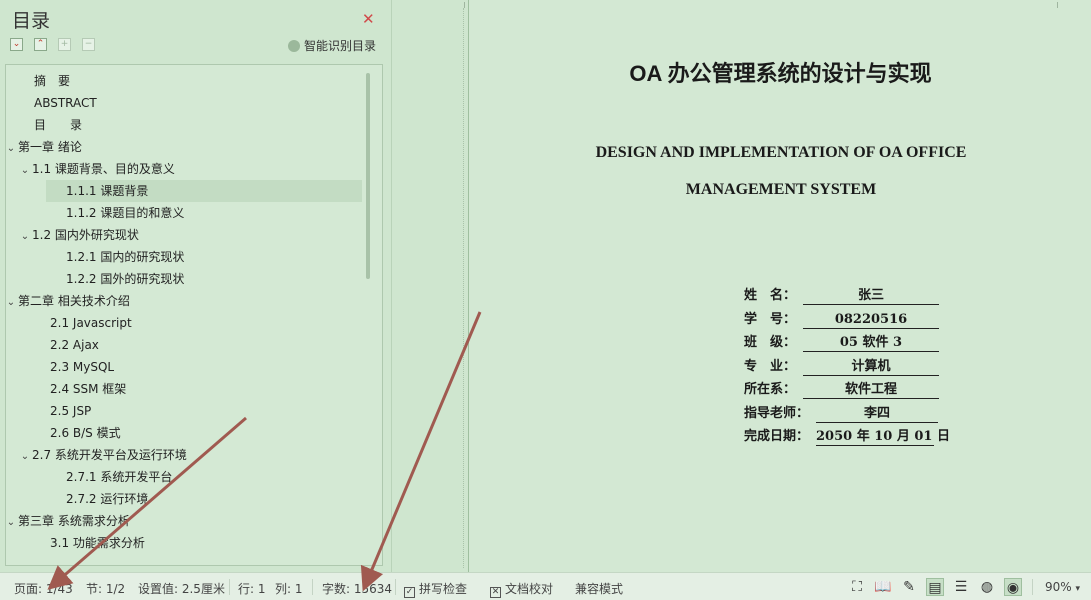 This screenshot has width=1091, height=600. What do you see at coordinates (770, 295) in the screenshot?
I see `info-label: 姓 名：` at bounding box center [770, 295].